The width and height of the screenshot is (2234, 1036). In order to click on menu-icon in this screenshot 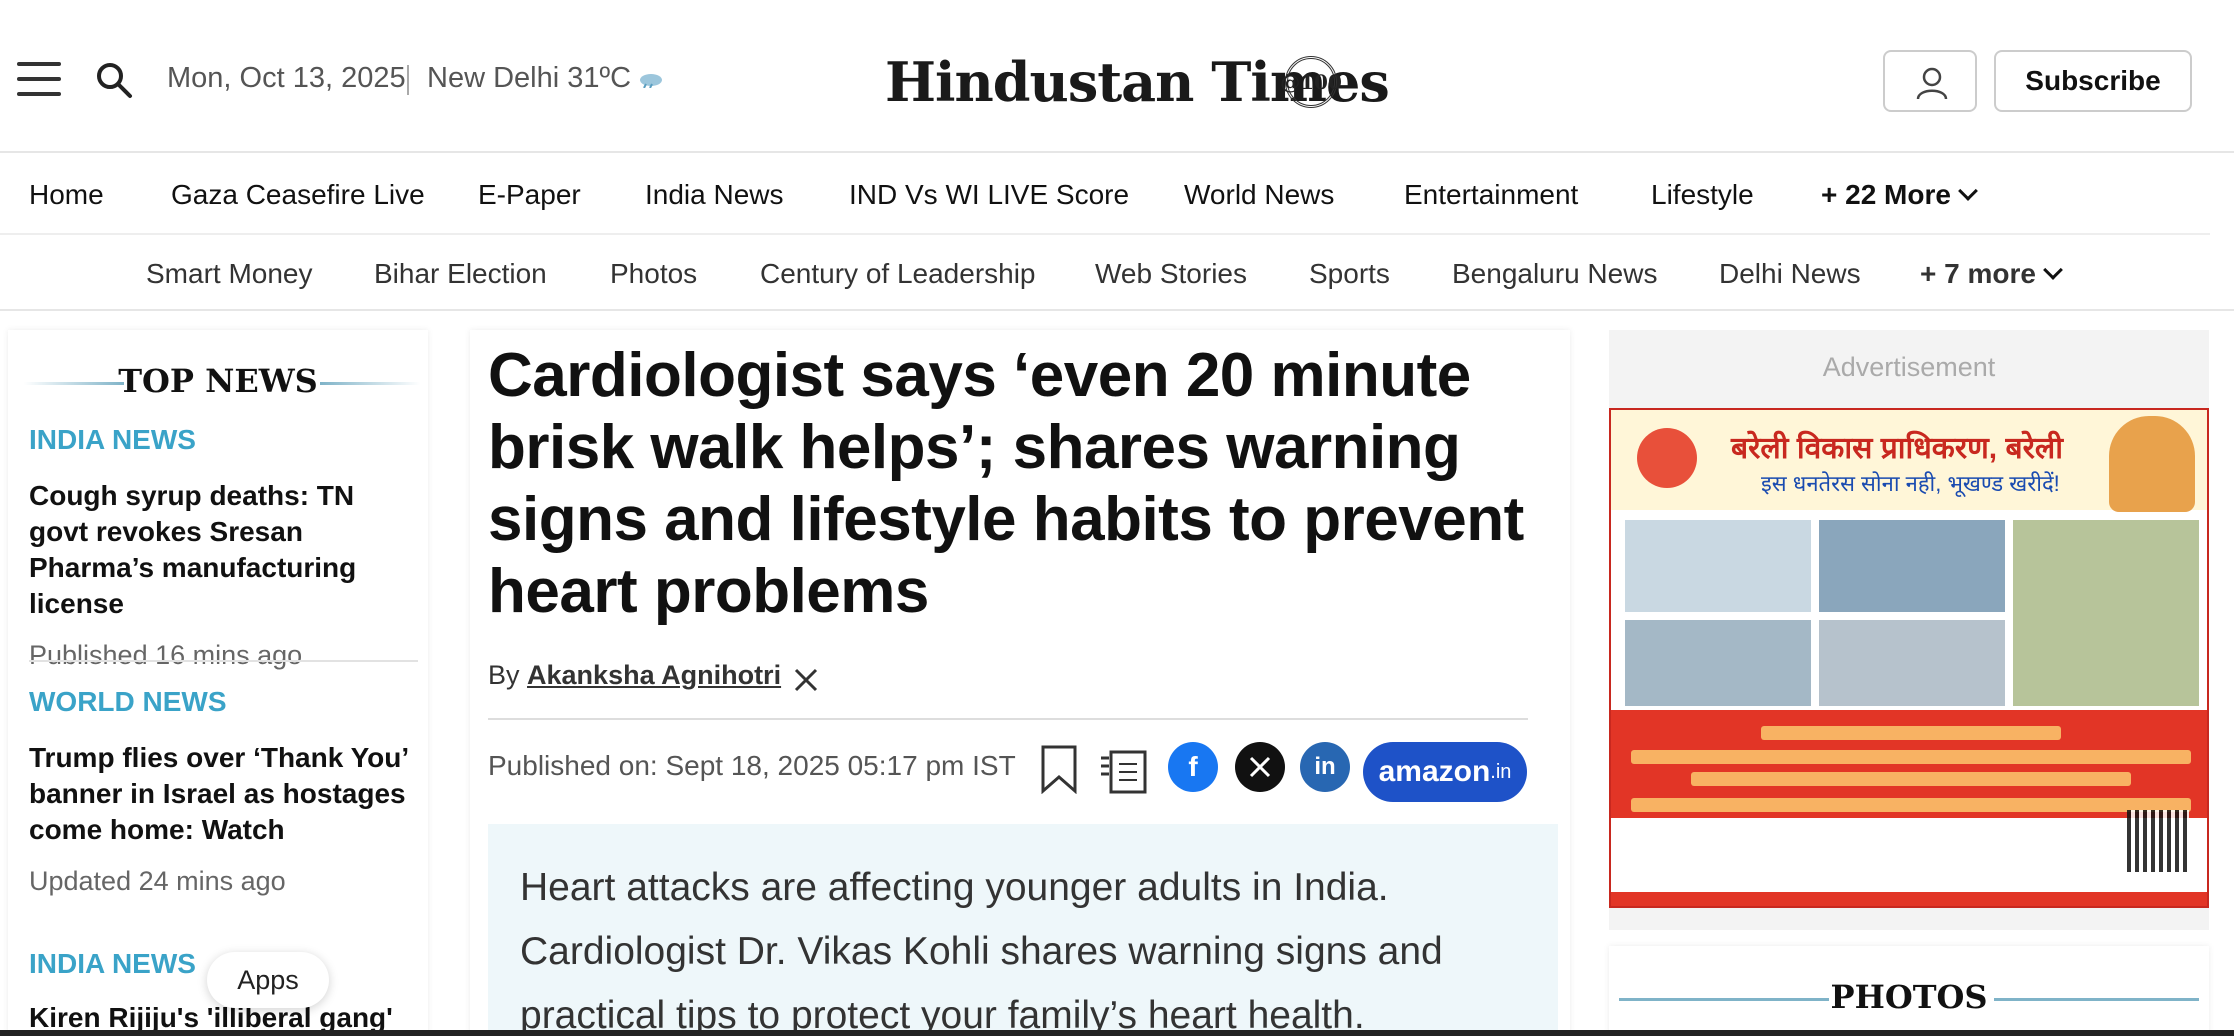, I will do `click(39, 79)`.